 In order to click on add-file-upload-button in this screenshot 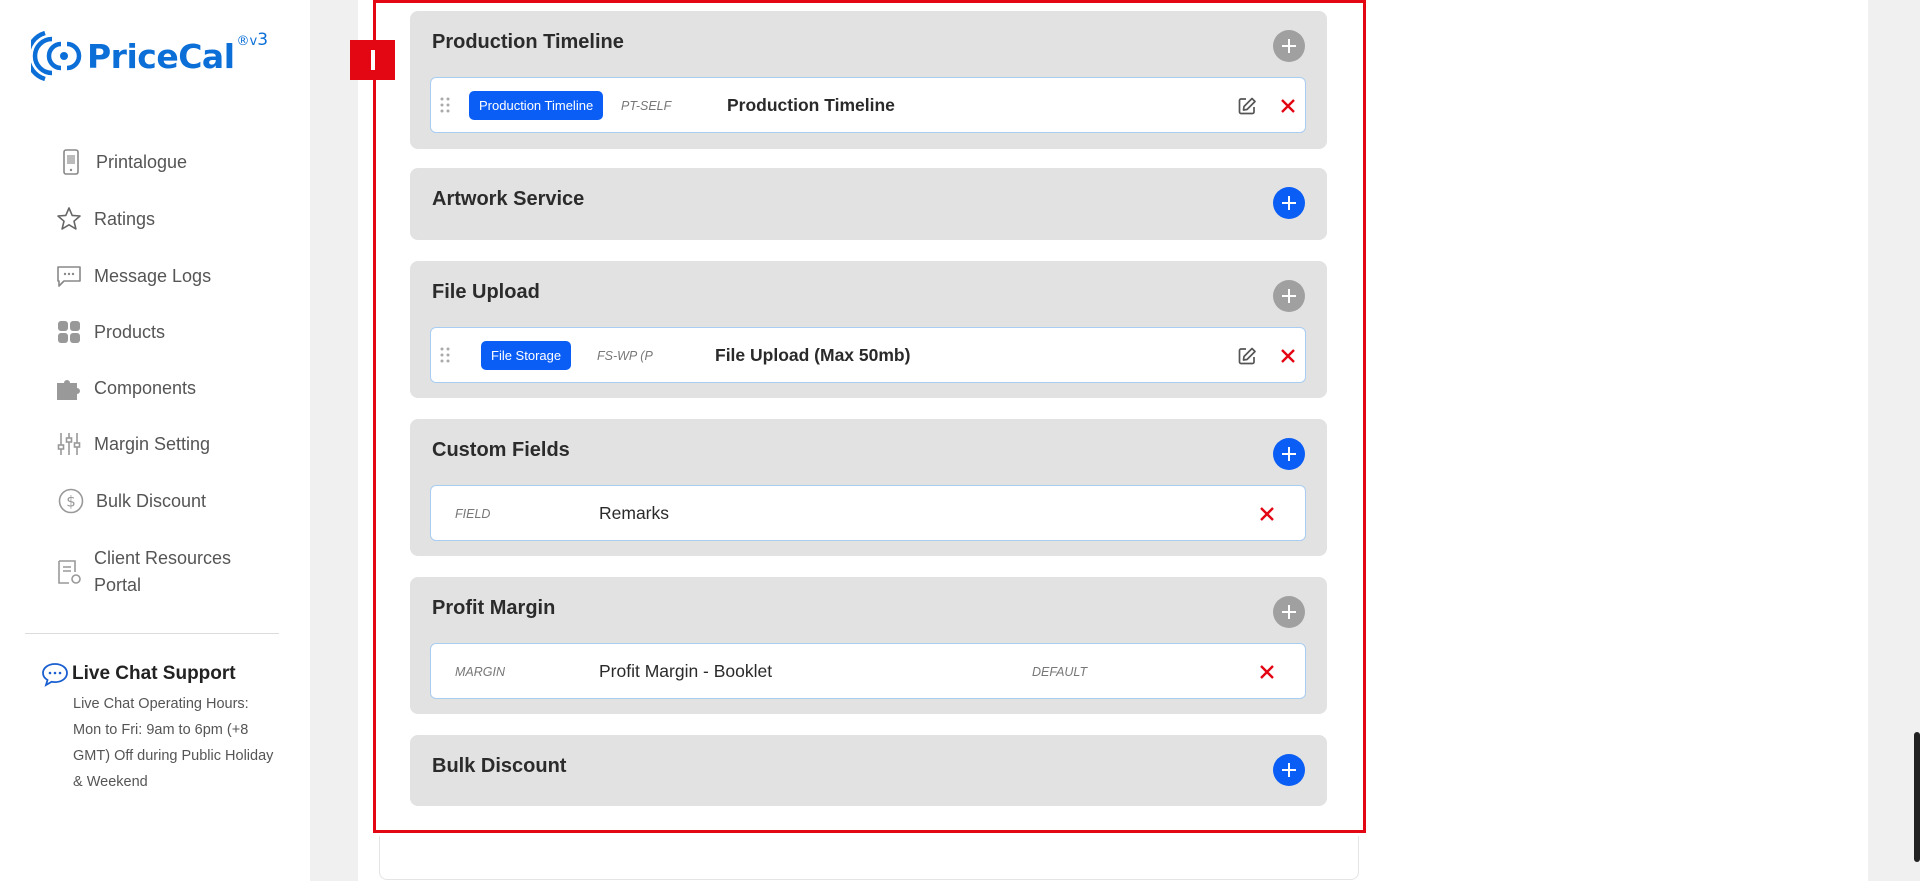, I will do `click(1289, 296)`.